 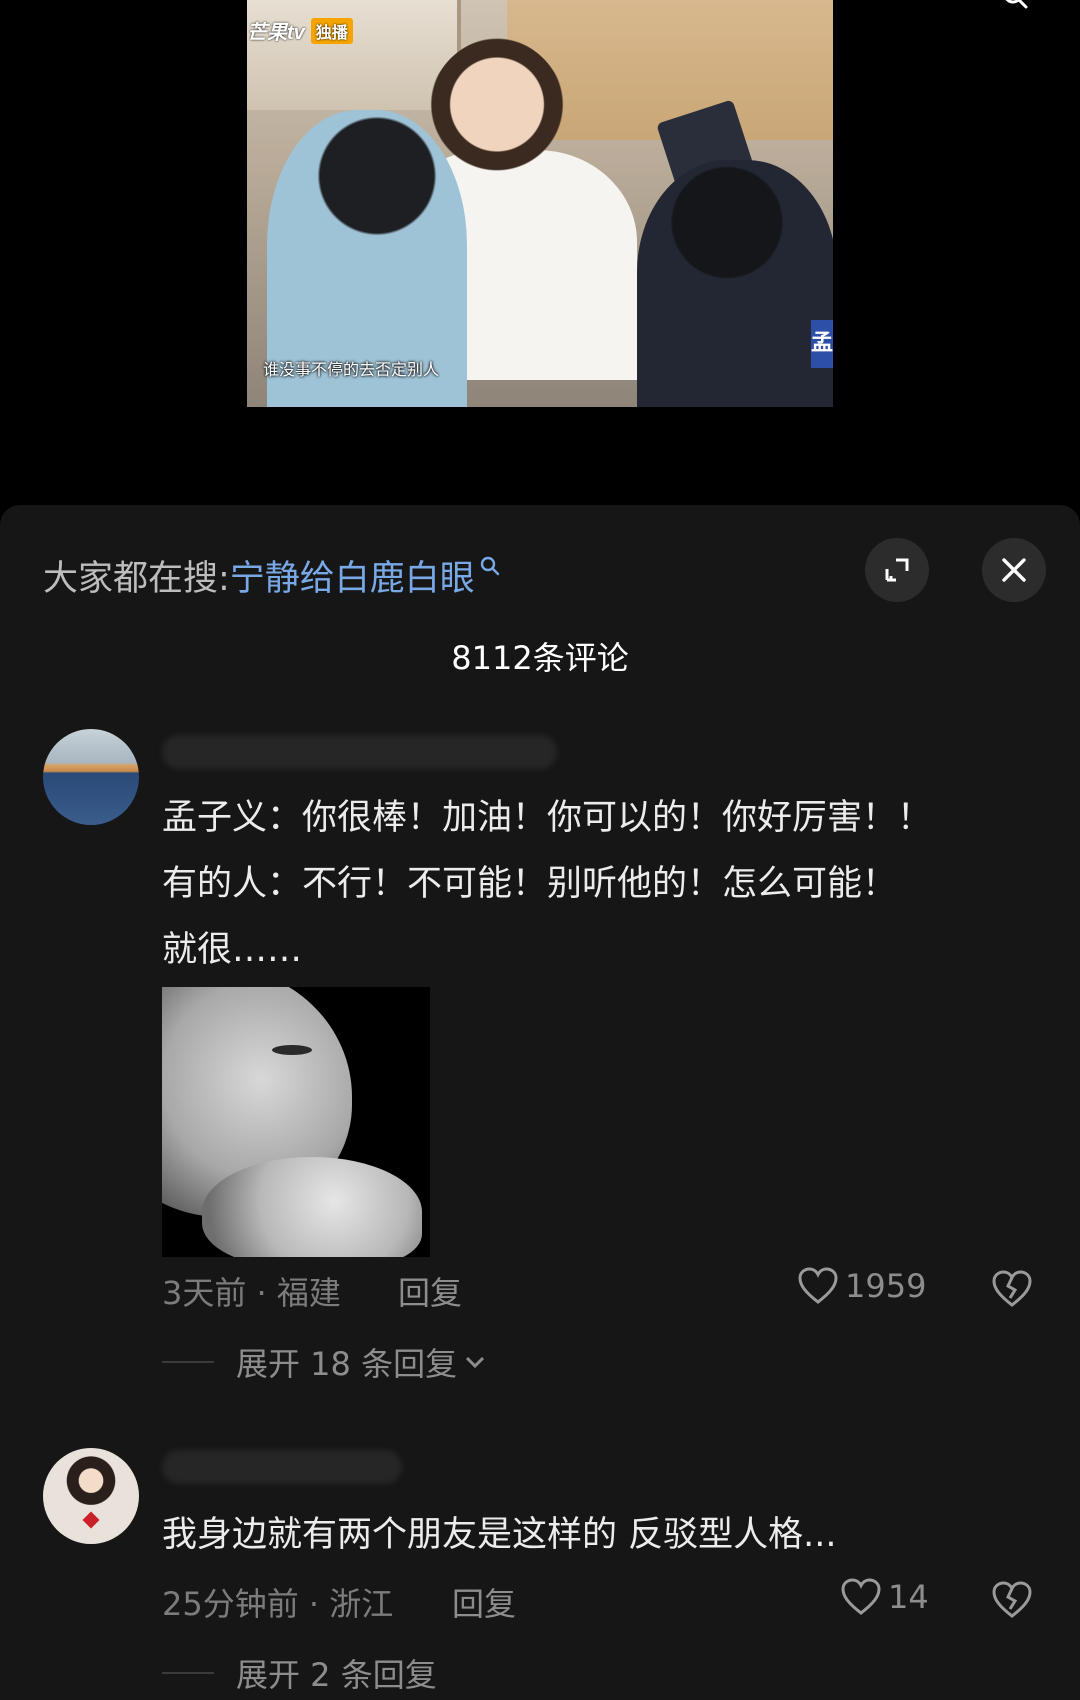 What do you see at coordinates (352, 575) in the screenshot?
I see `trending-search-keyword: 宁静给白鹿白眼` at bounding box center [352, 575].